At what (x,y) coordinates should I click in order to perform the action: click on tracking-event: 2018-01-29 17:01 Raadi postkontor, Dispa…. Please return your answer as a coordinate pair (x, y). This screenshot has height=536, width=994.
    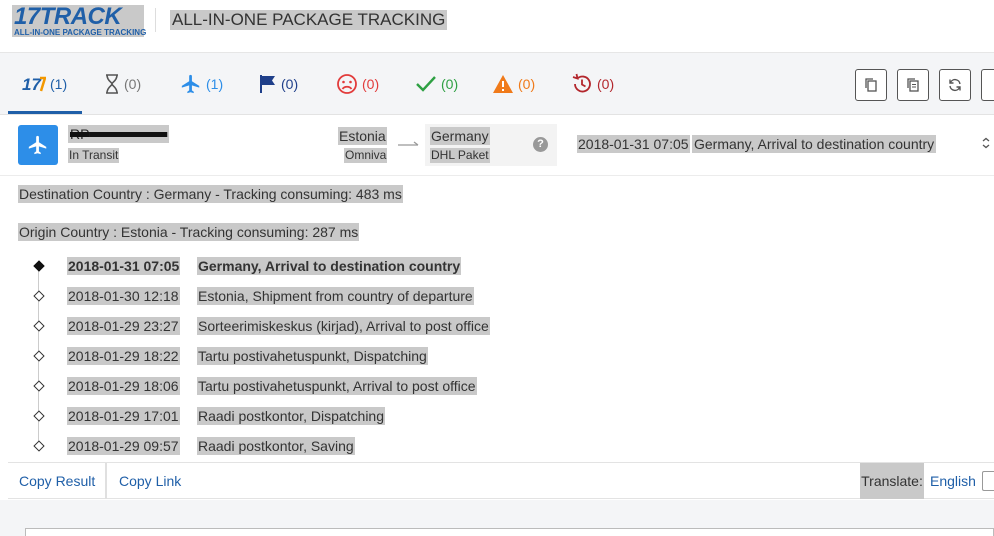
    Looking at the image, I should click on (497, 422).